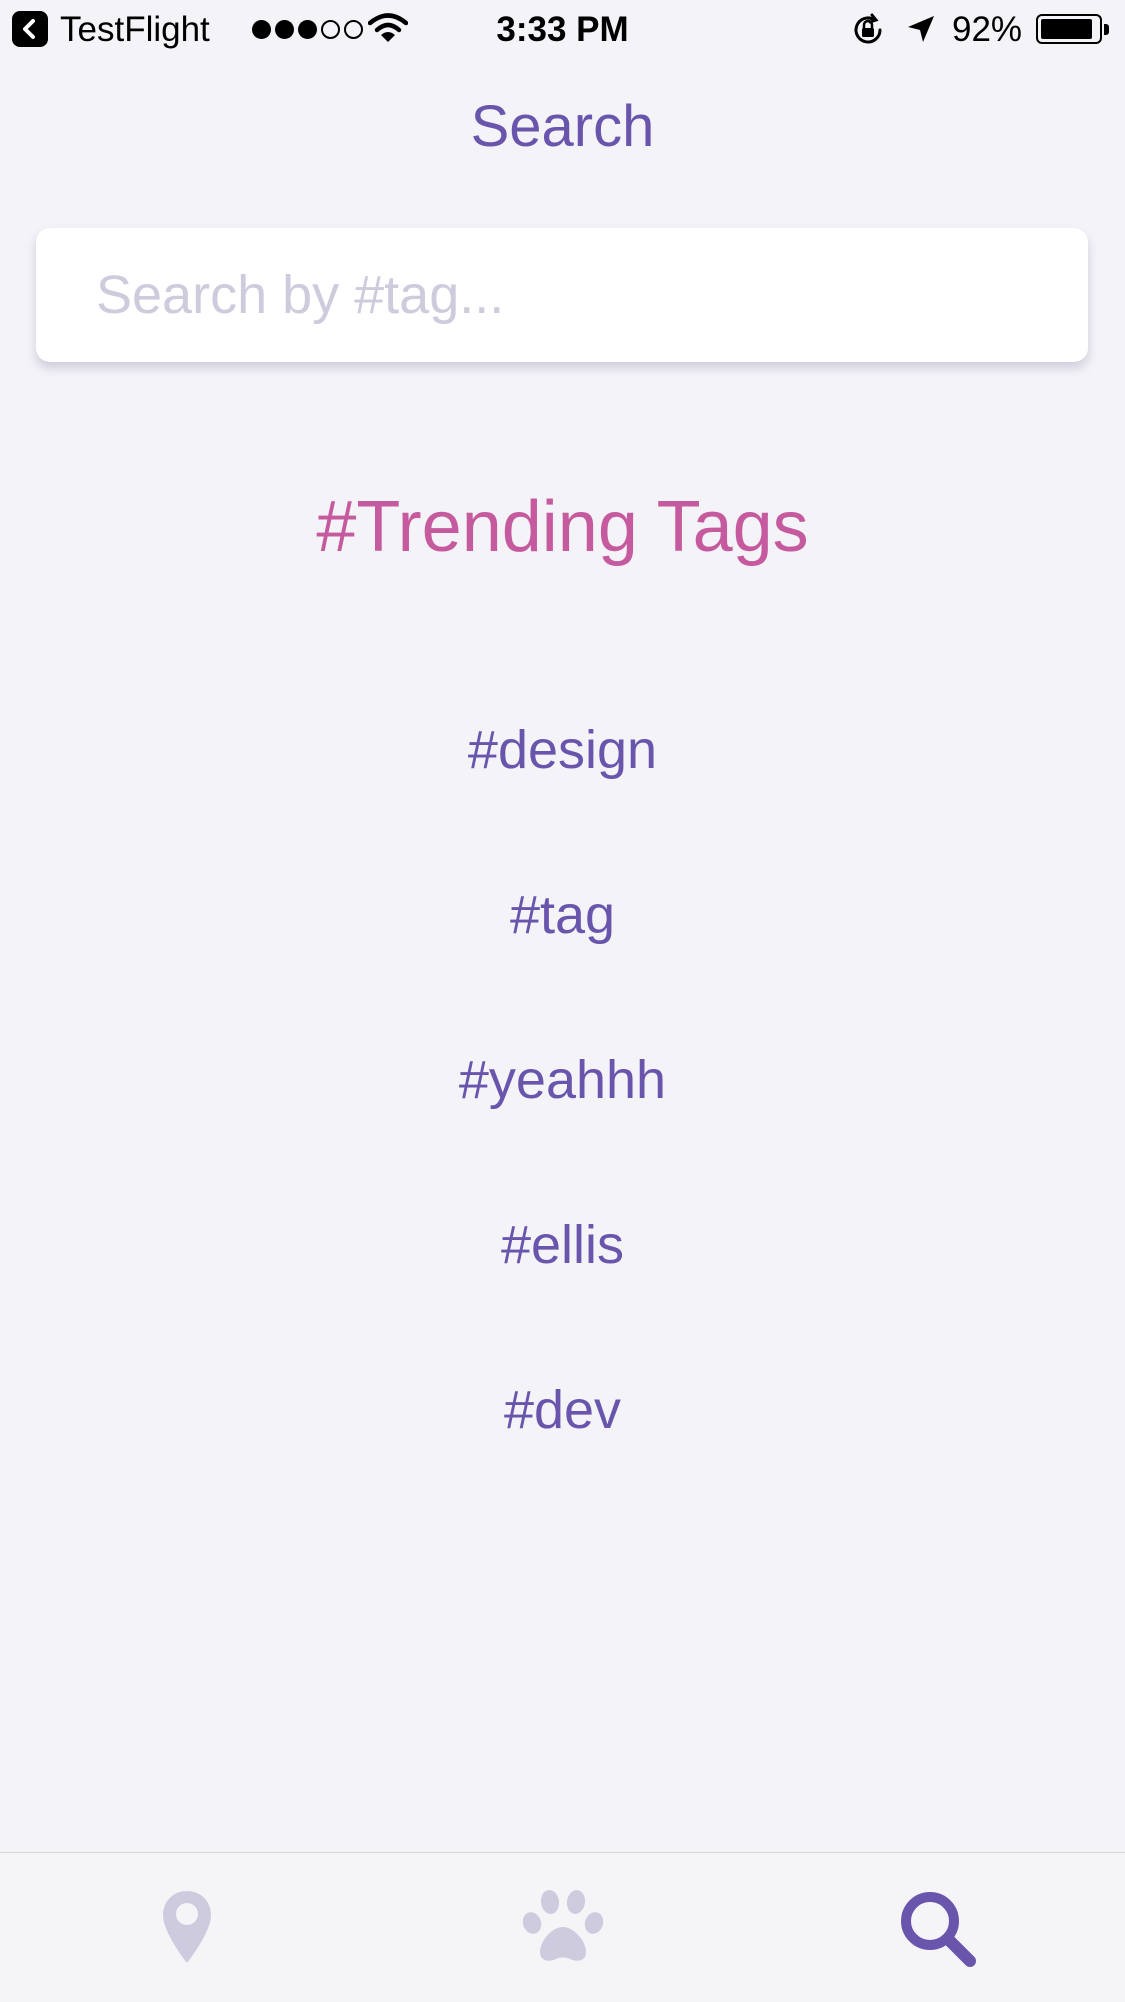  I want to click on search-input, so click(576, 295).